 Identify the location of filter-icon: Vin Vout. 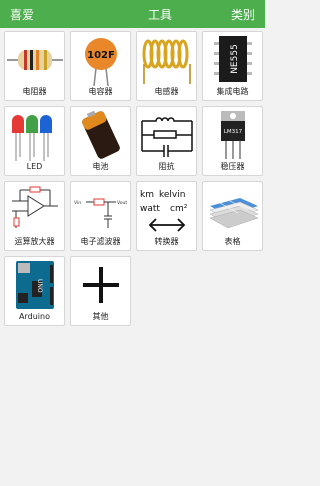
(100, 213).